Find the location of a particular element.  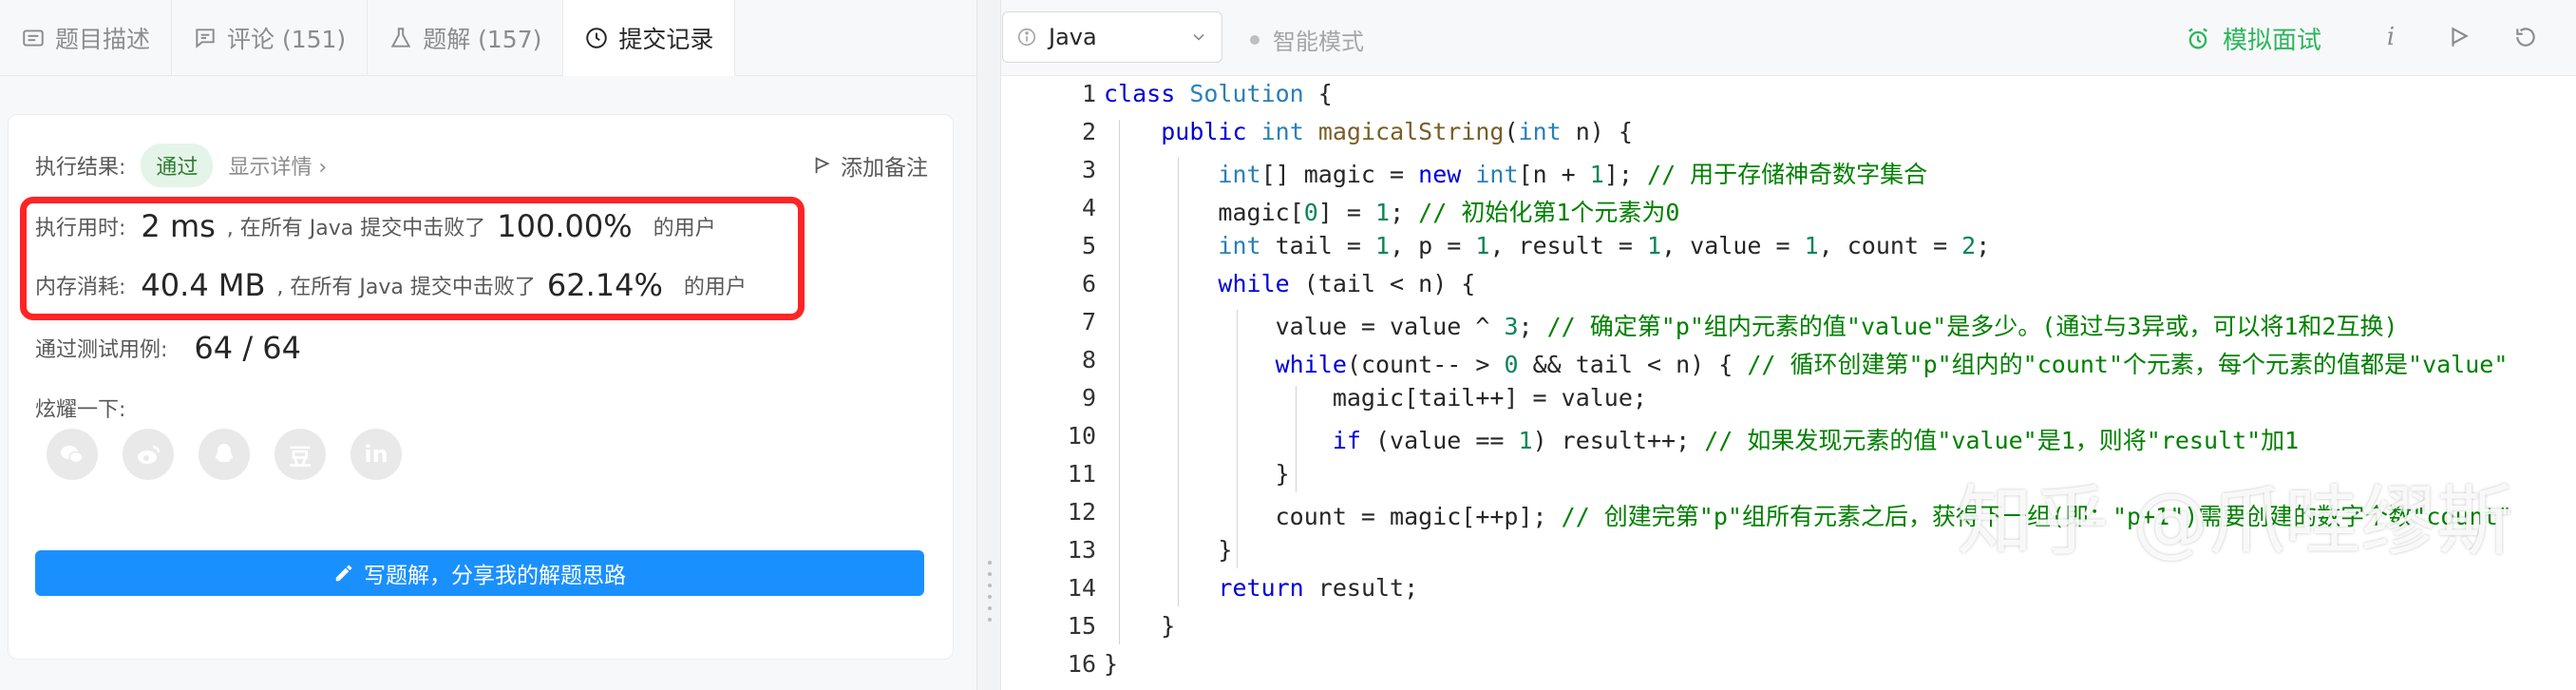

pencil-icon is located at coordinates (343, 573).